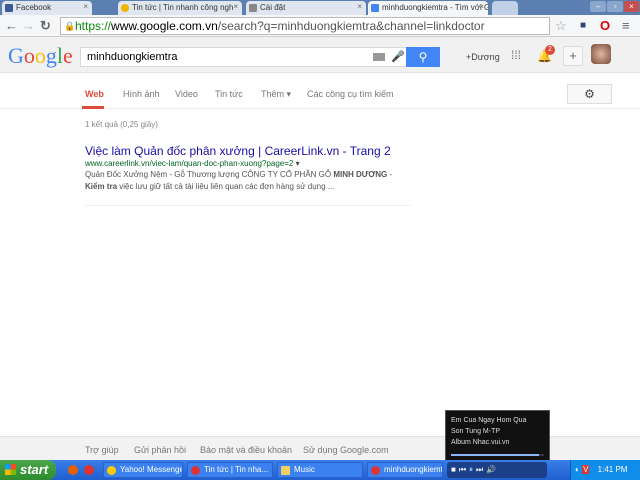 This screenshot has width=640, height=480. I want to click on tab-more: Thêm ▾, so click(276, 94).